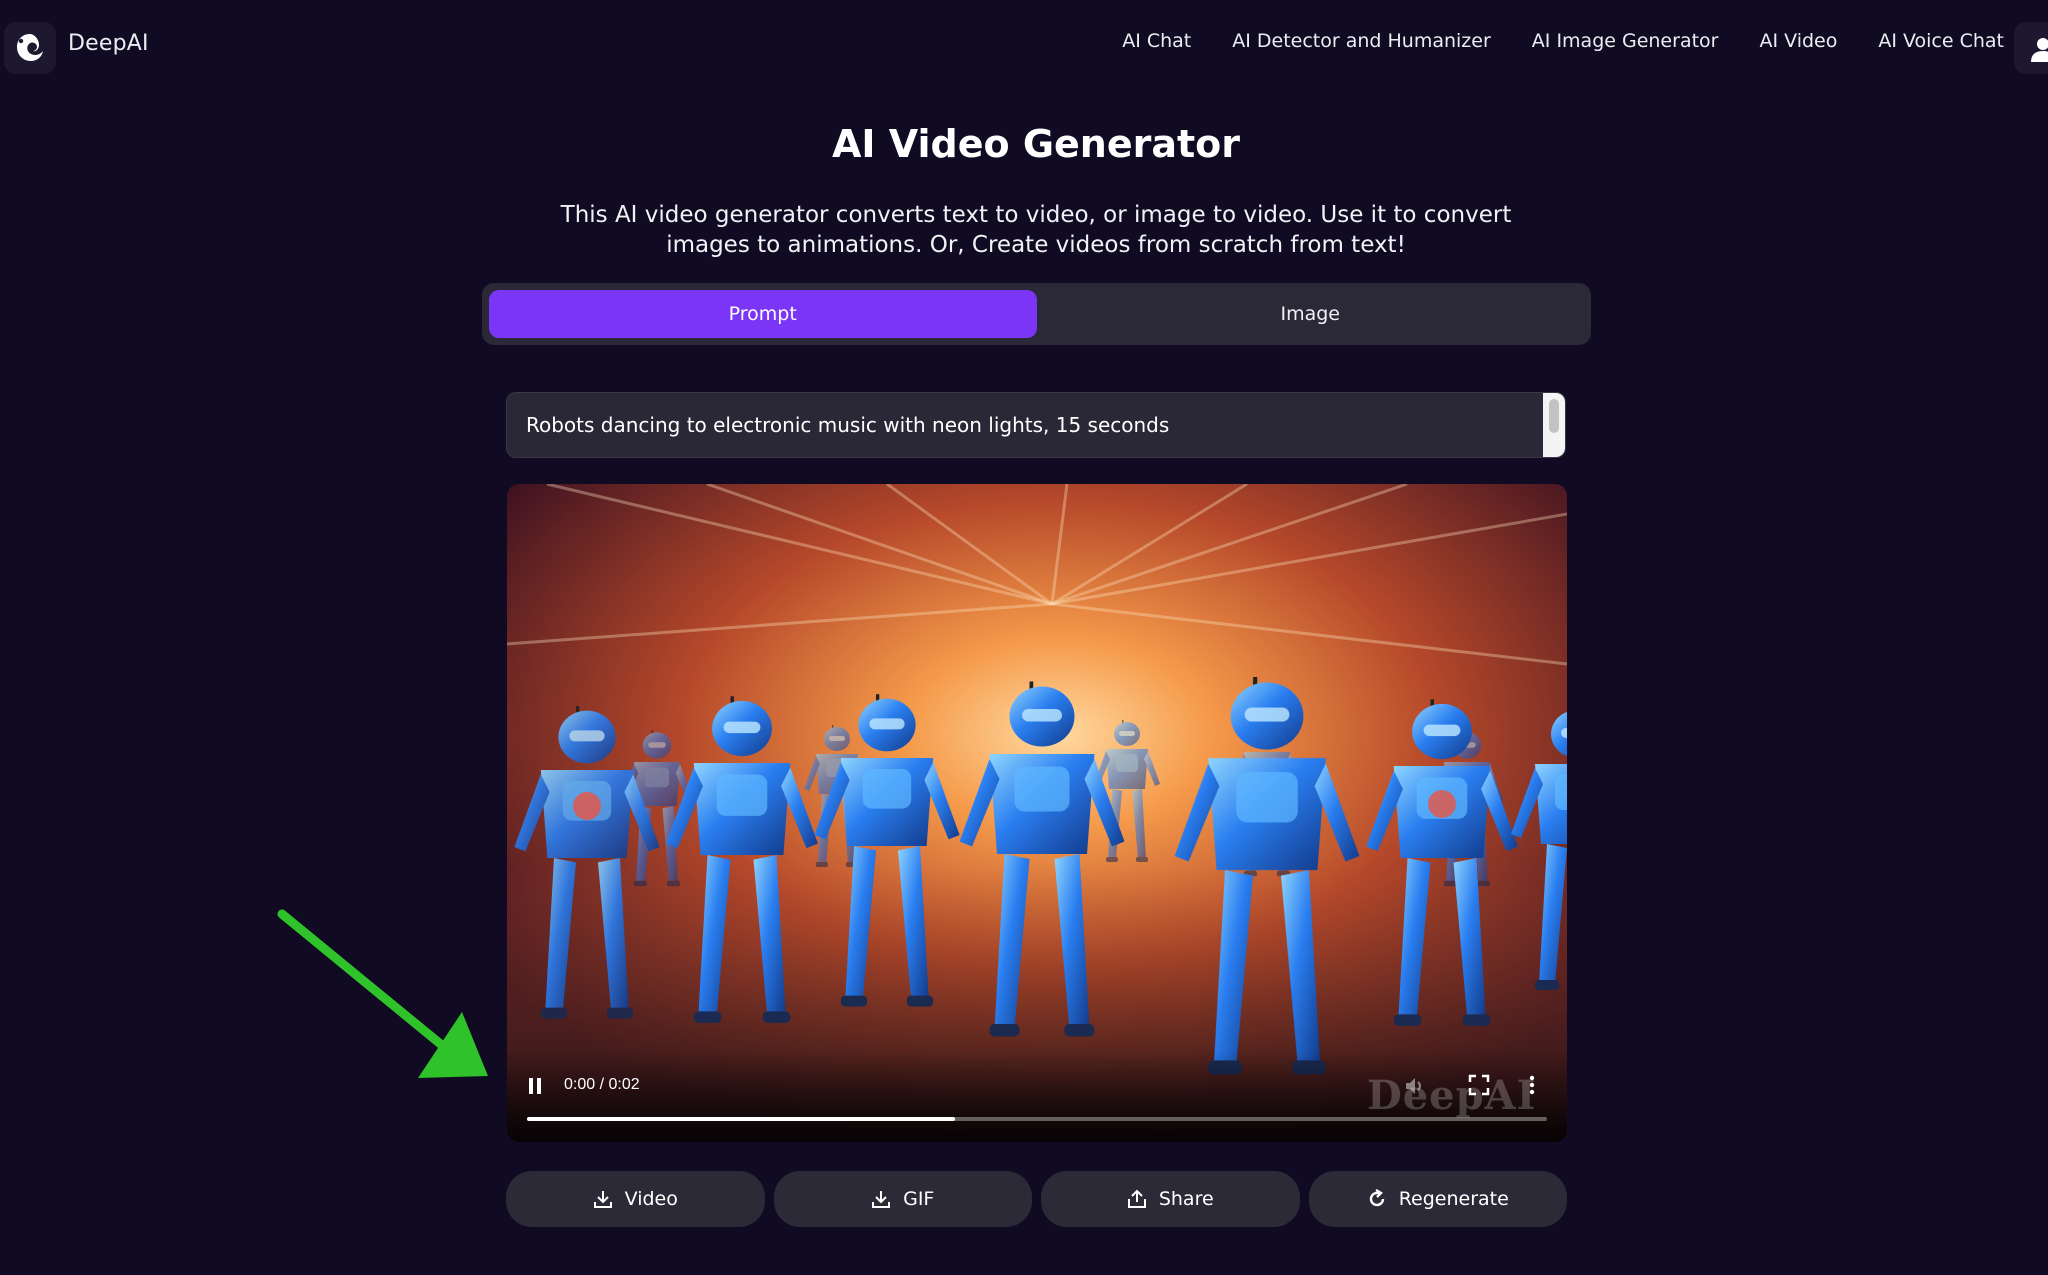  I want to click on share-button: Share, so click(1170, 1199).